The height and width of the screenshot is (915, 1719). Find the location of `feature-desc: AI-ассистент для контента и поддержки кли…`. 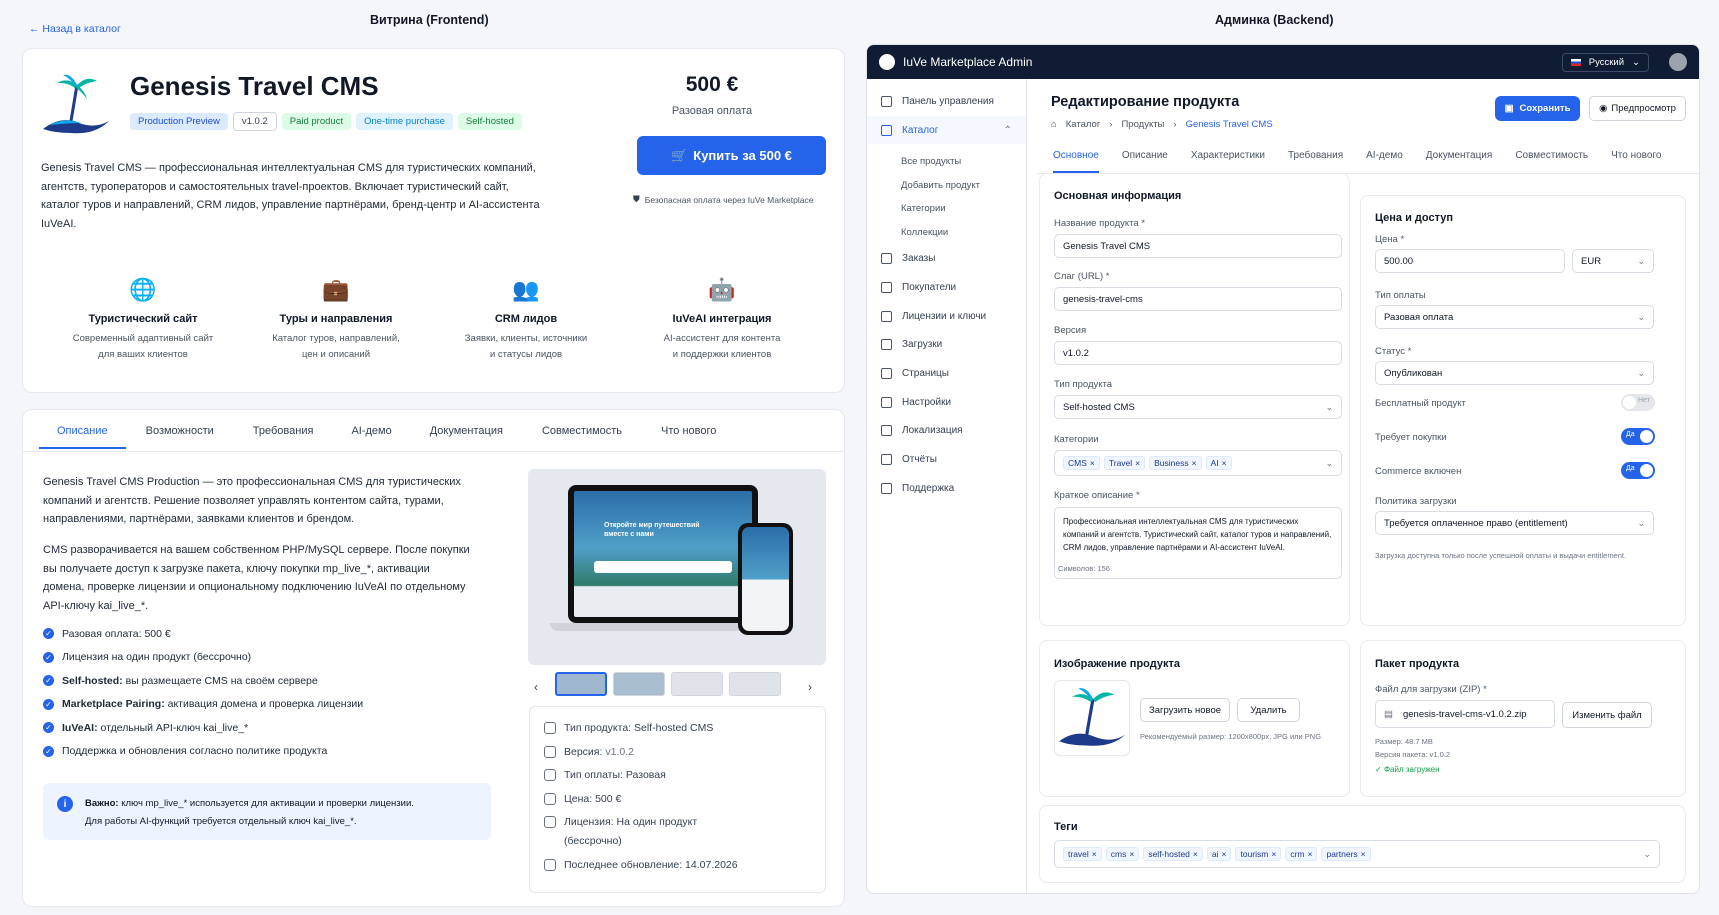

feature-desc: AI-ассистент для контента и поддержки кли… is located at coordinates (722, 346).